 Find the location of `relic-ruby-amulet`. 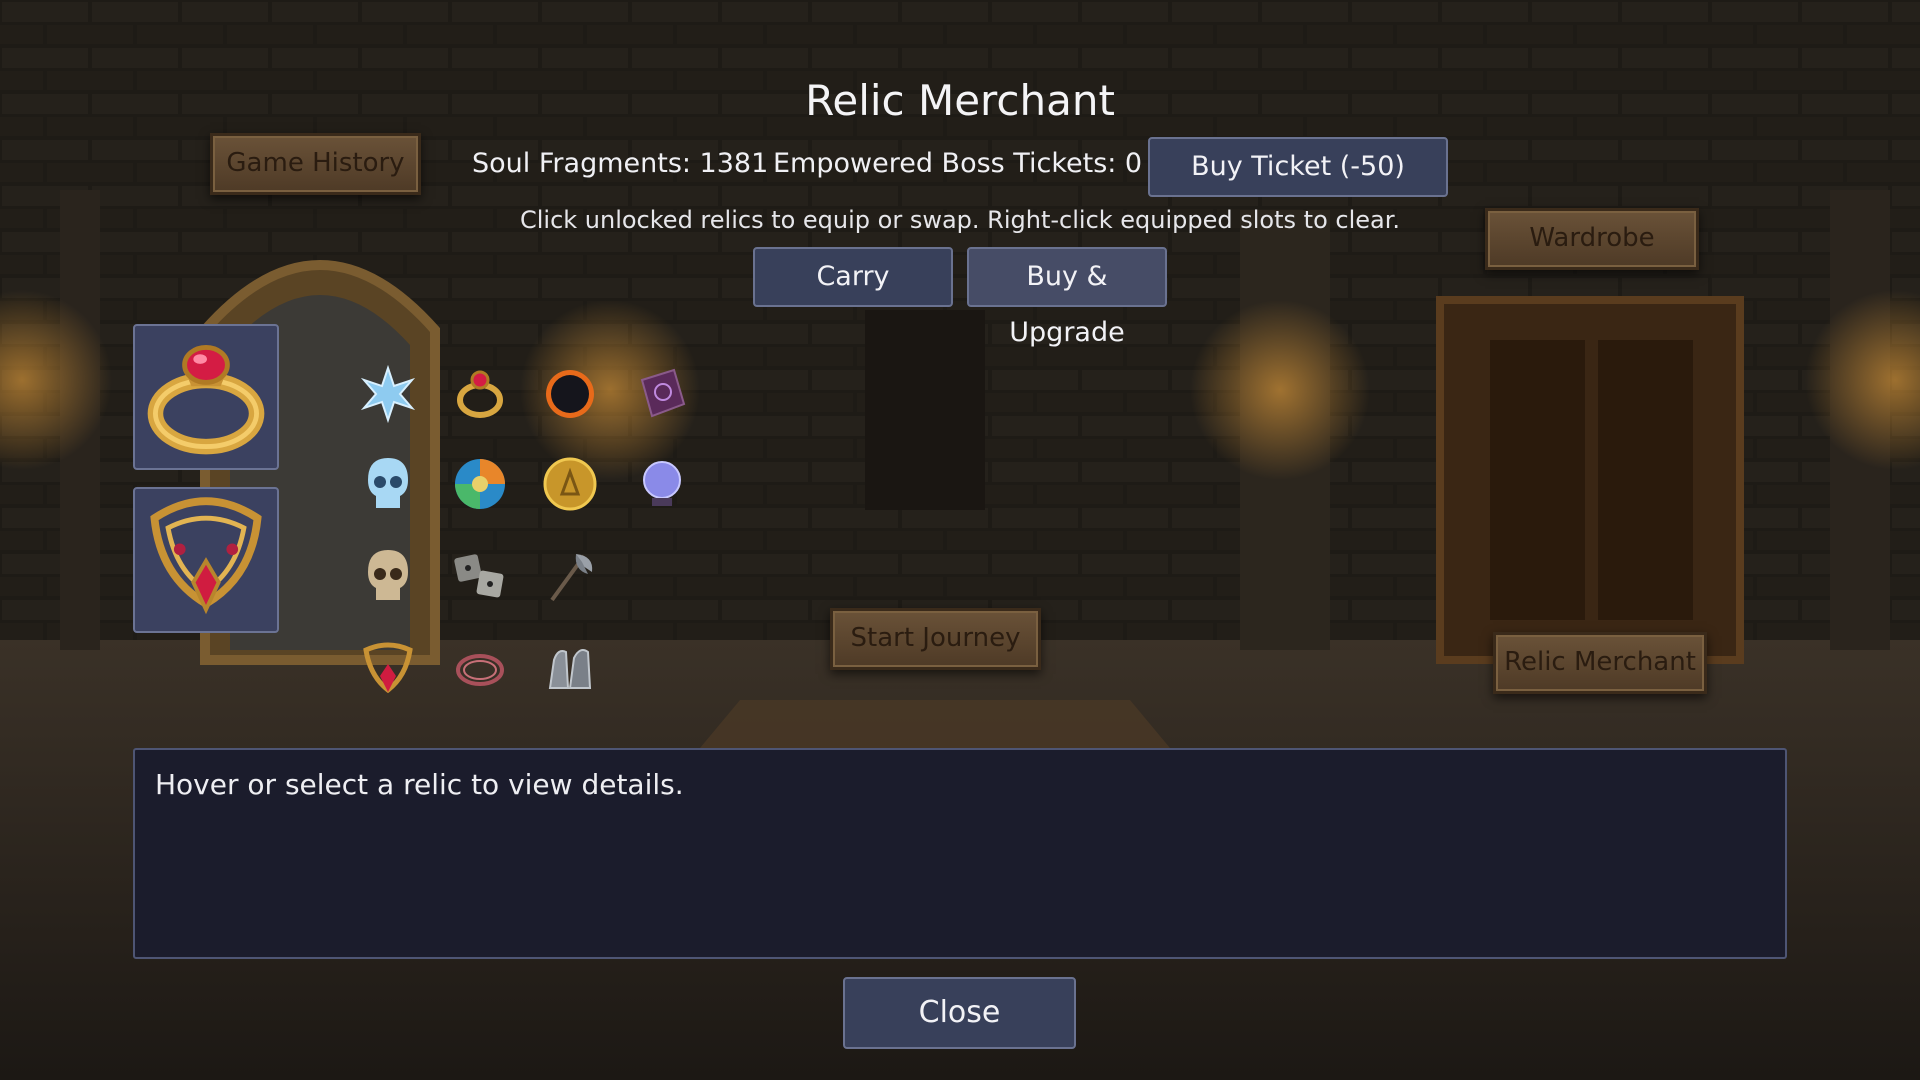

relic-ruby-amulet is located at coordinates (388, 668).